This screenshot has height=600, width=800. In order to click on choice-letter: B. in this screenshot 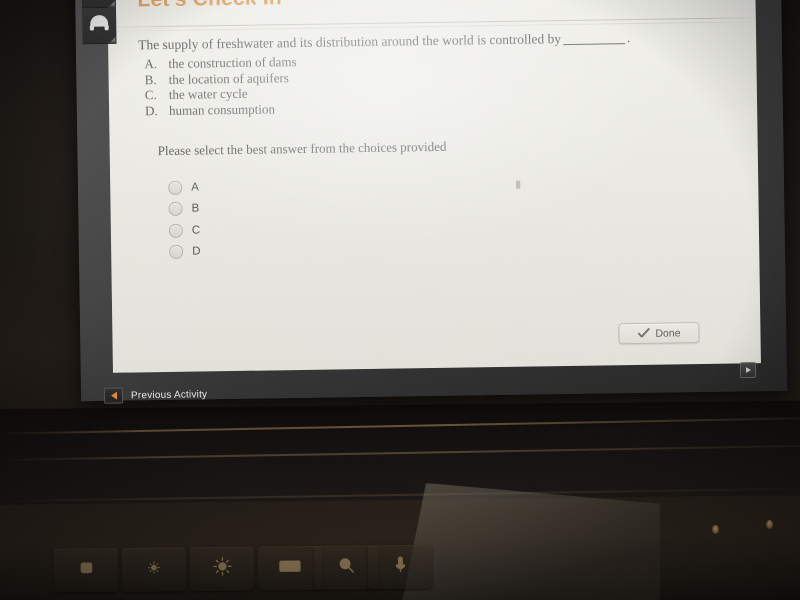, I will do `click(150, 79)`.